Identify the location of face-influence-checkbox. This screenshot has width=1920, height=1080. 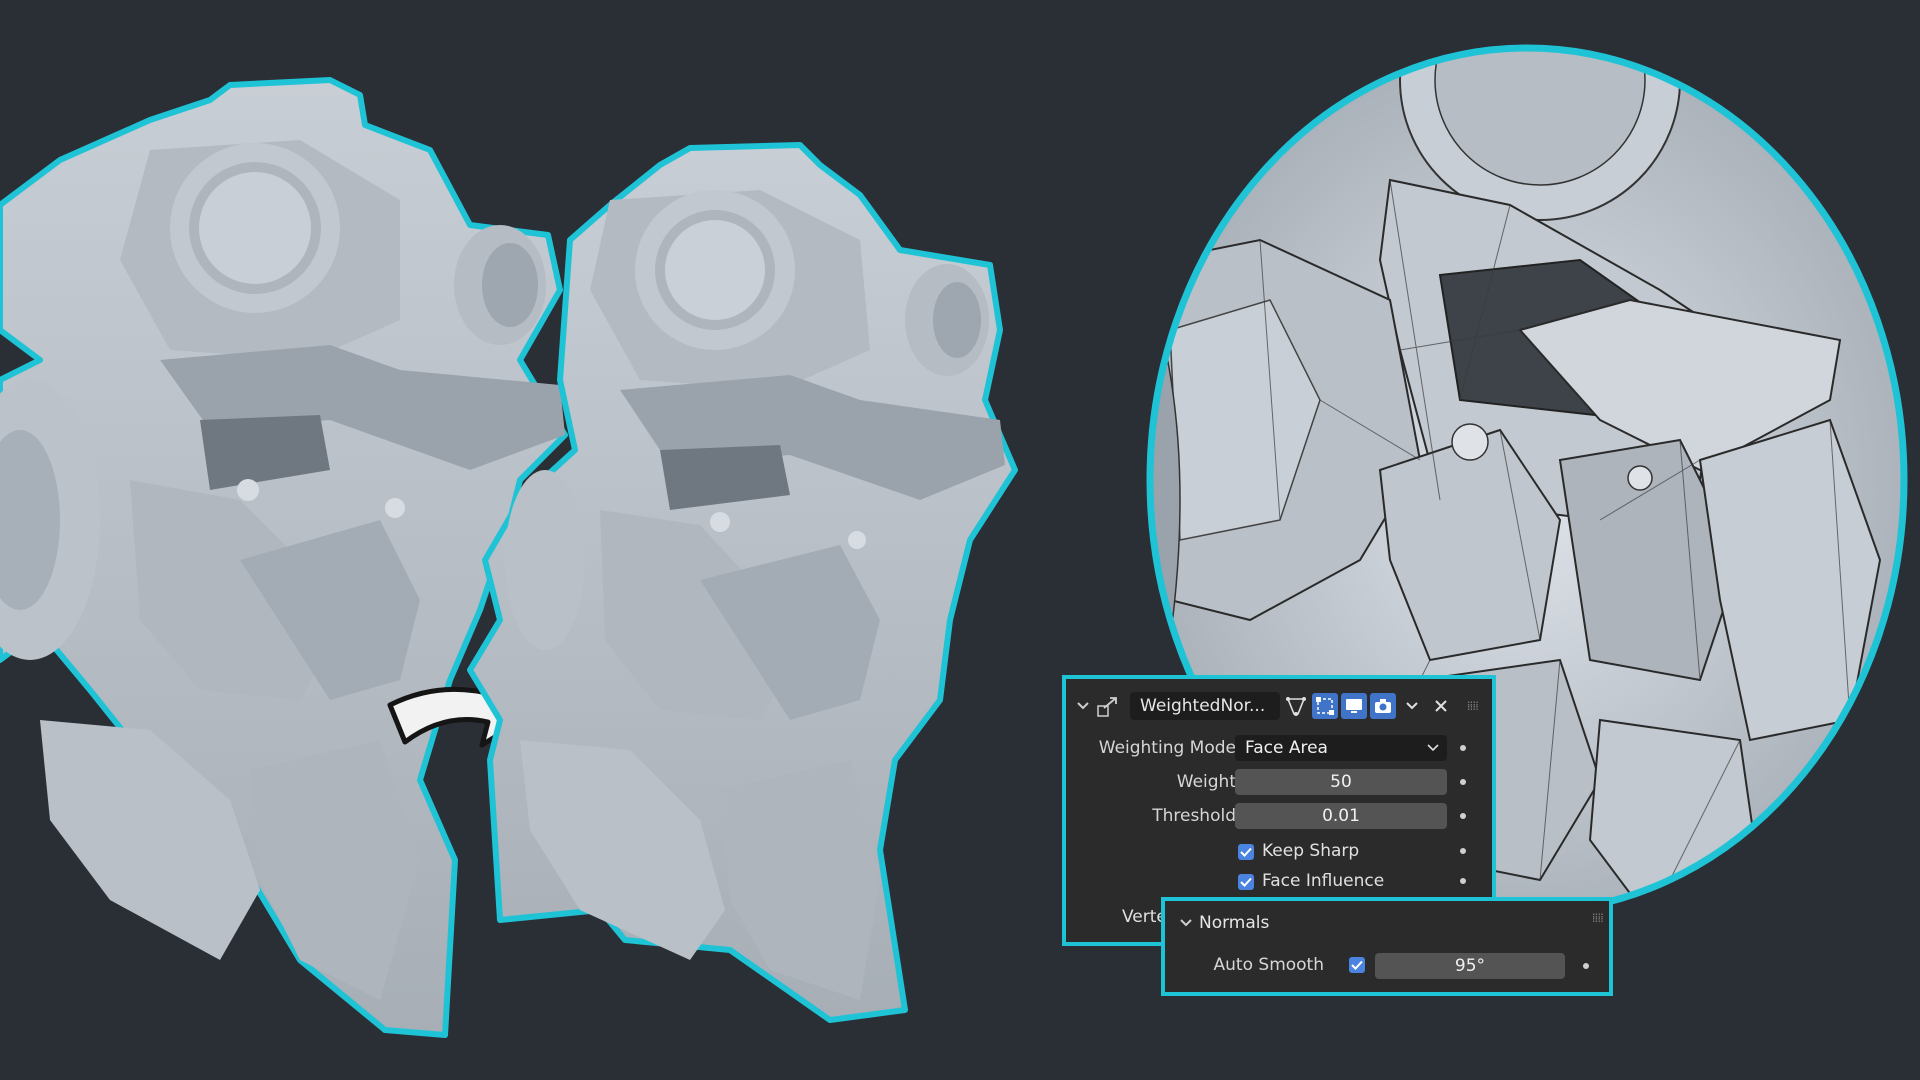
(1246, 882).